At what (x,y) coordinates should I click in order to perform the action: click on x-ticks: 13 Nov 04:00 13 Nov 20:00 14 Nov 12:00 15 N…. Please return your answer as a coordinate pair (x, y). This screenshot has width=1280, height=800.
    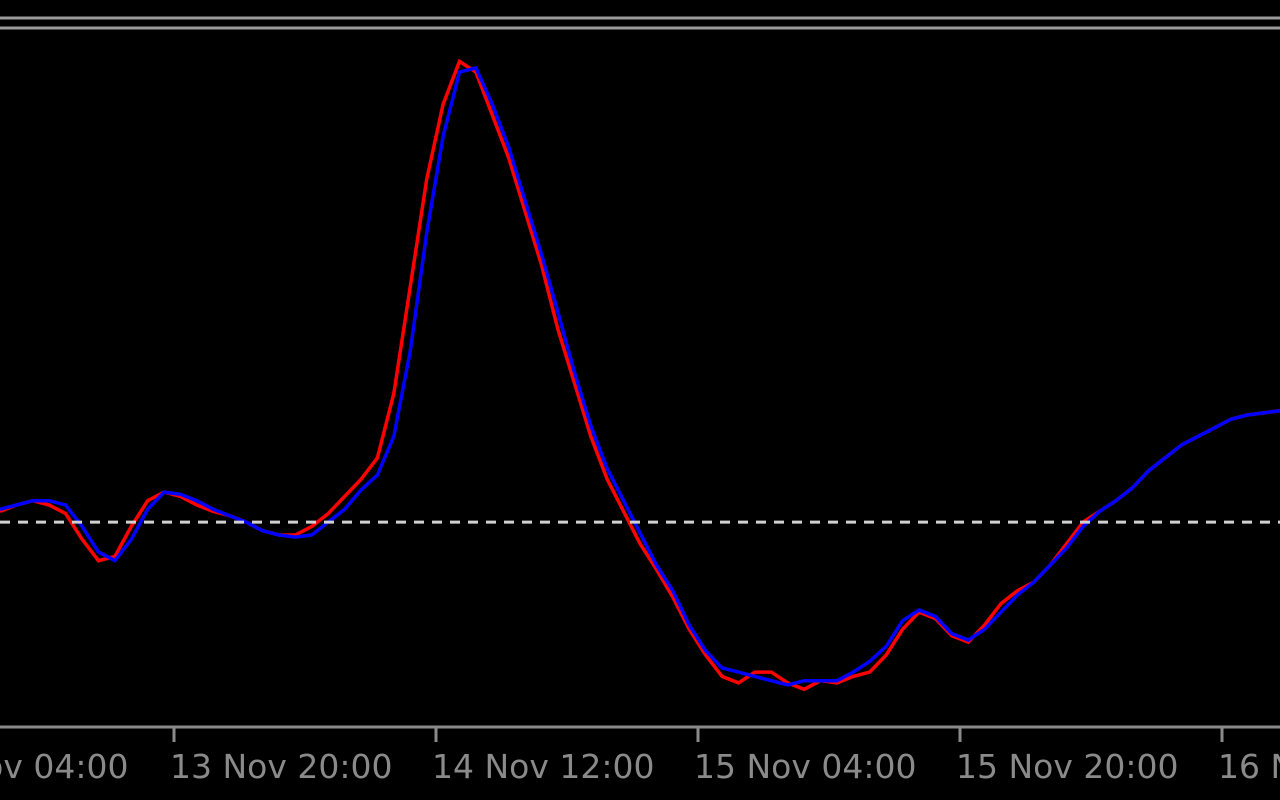
    Looking at the image, I should click on (640, 756).